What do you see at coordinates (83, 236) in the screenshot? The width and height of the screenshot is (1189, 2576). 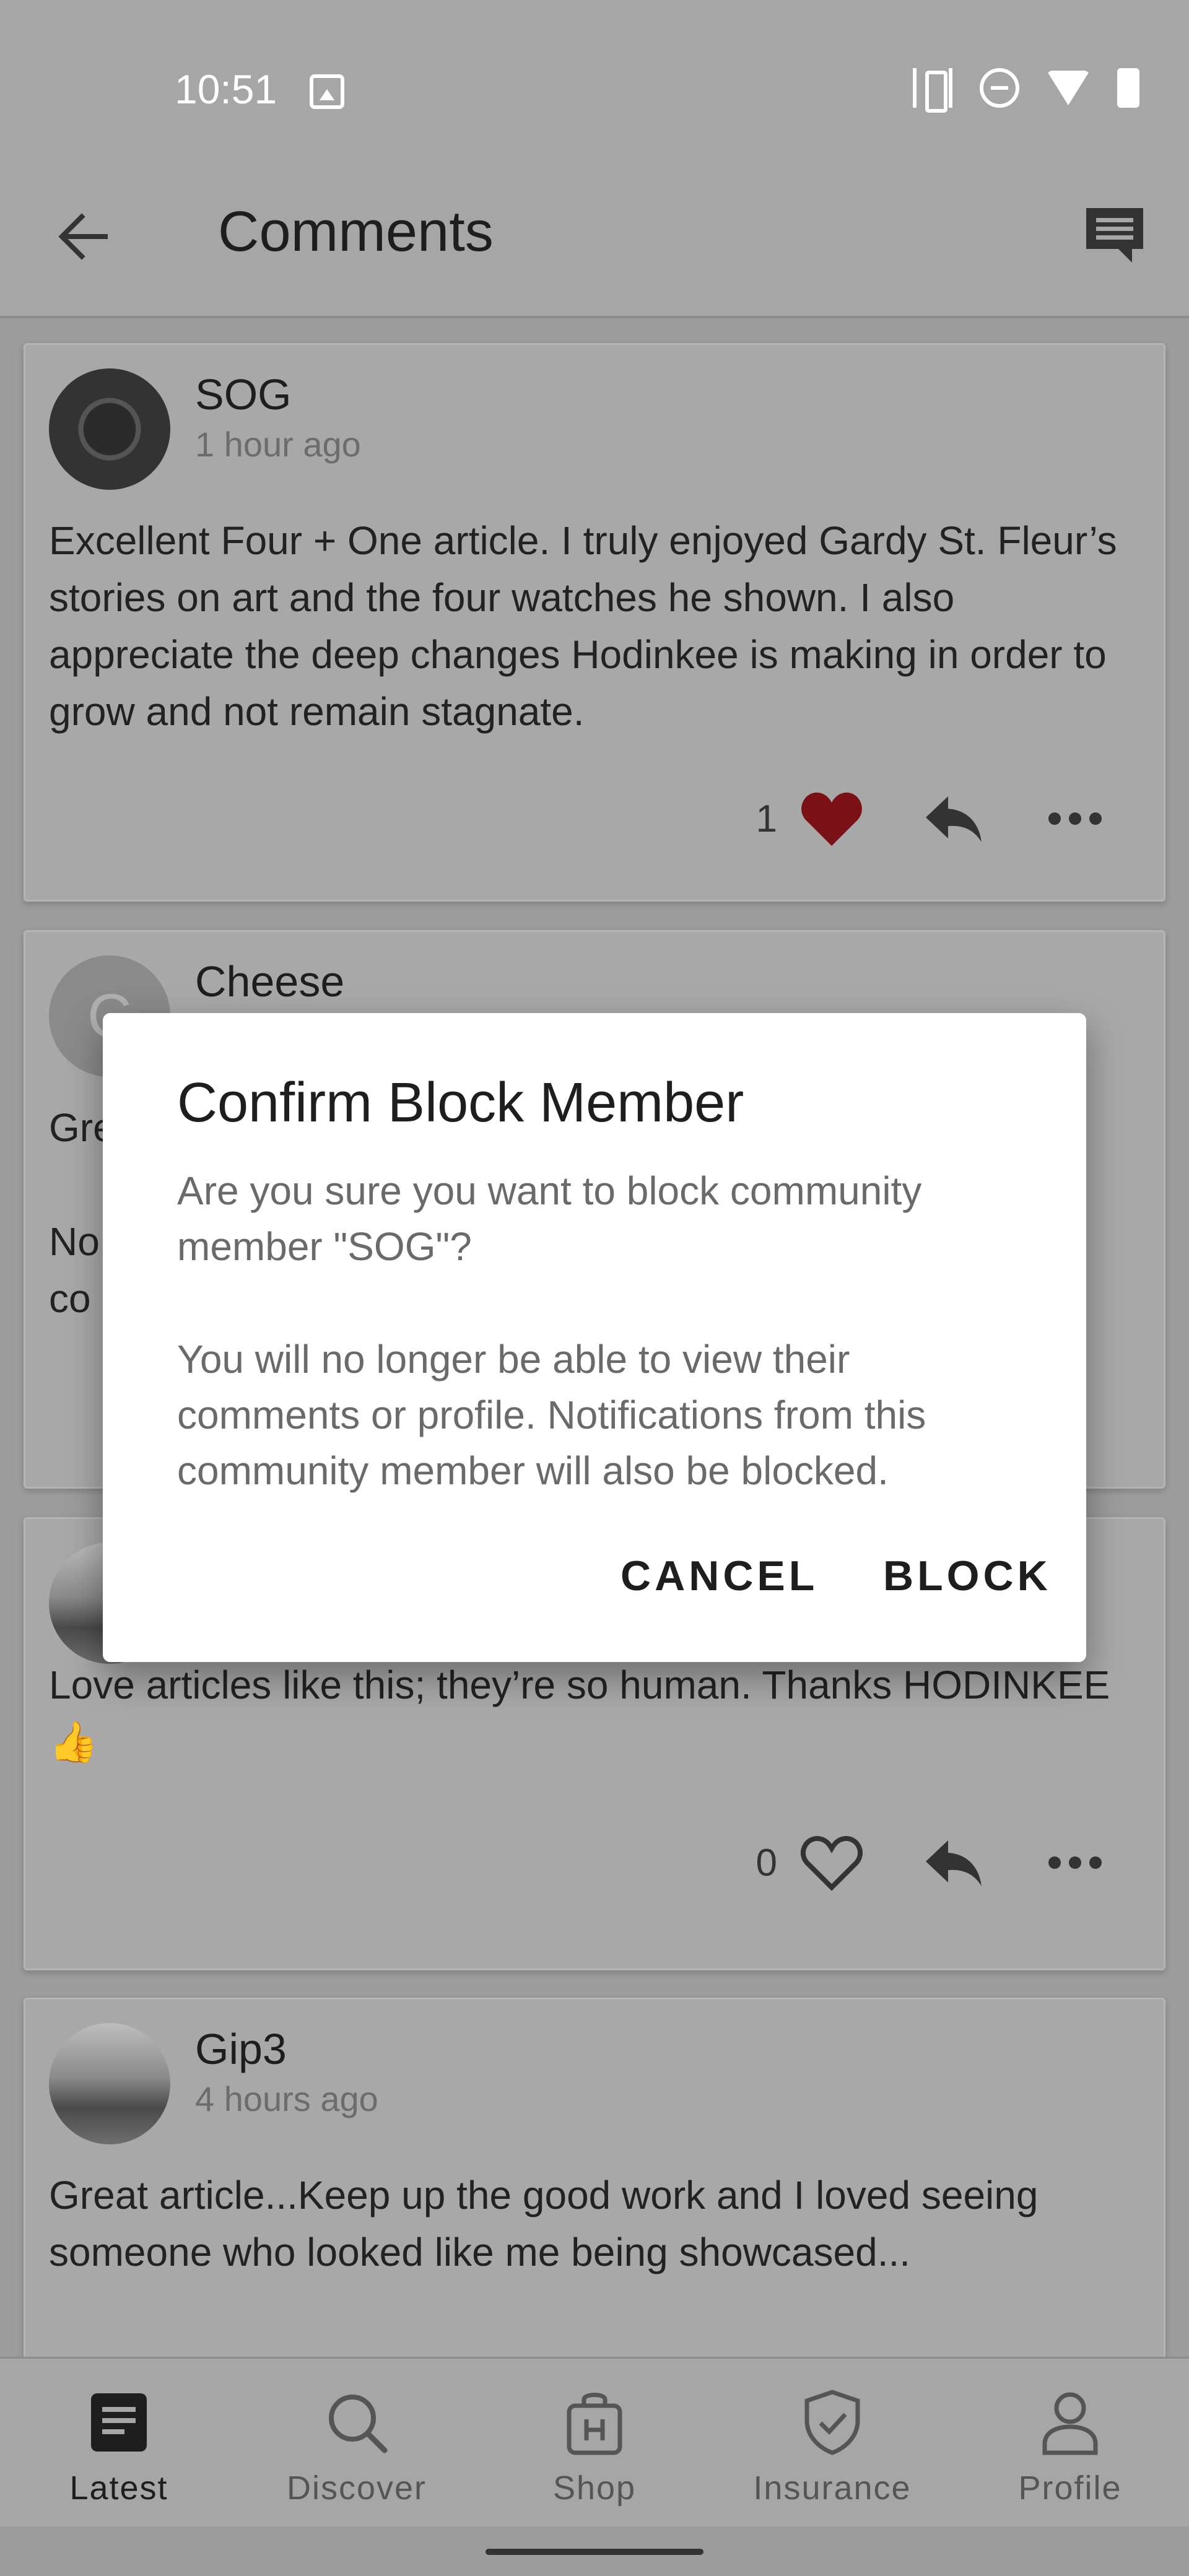 I see `back-arrow-icon` at bounding box center [83, 236].